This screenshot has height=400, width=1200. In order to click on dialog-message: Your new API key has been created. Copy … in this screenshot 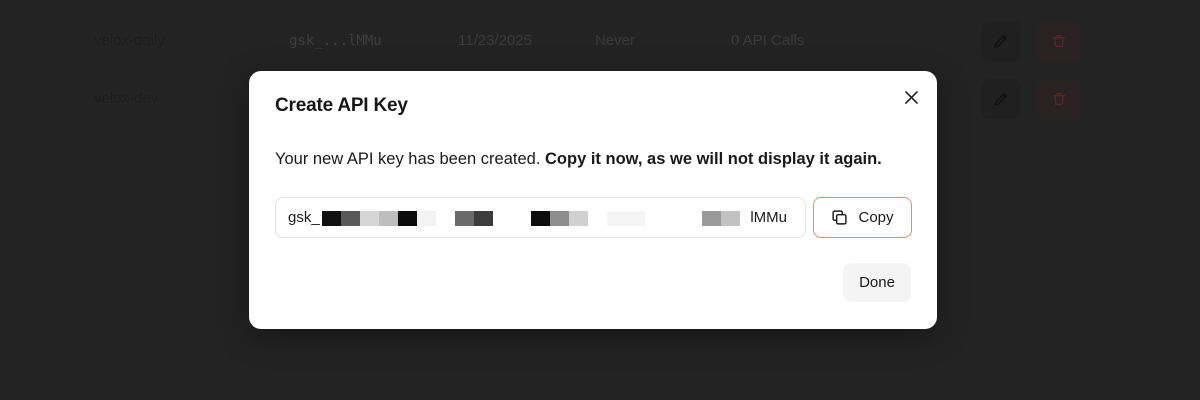, I will do `click(578, 159)`.